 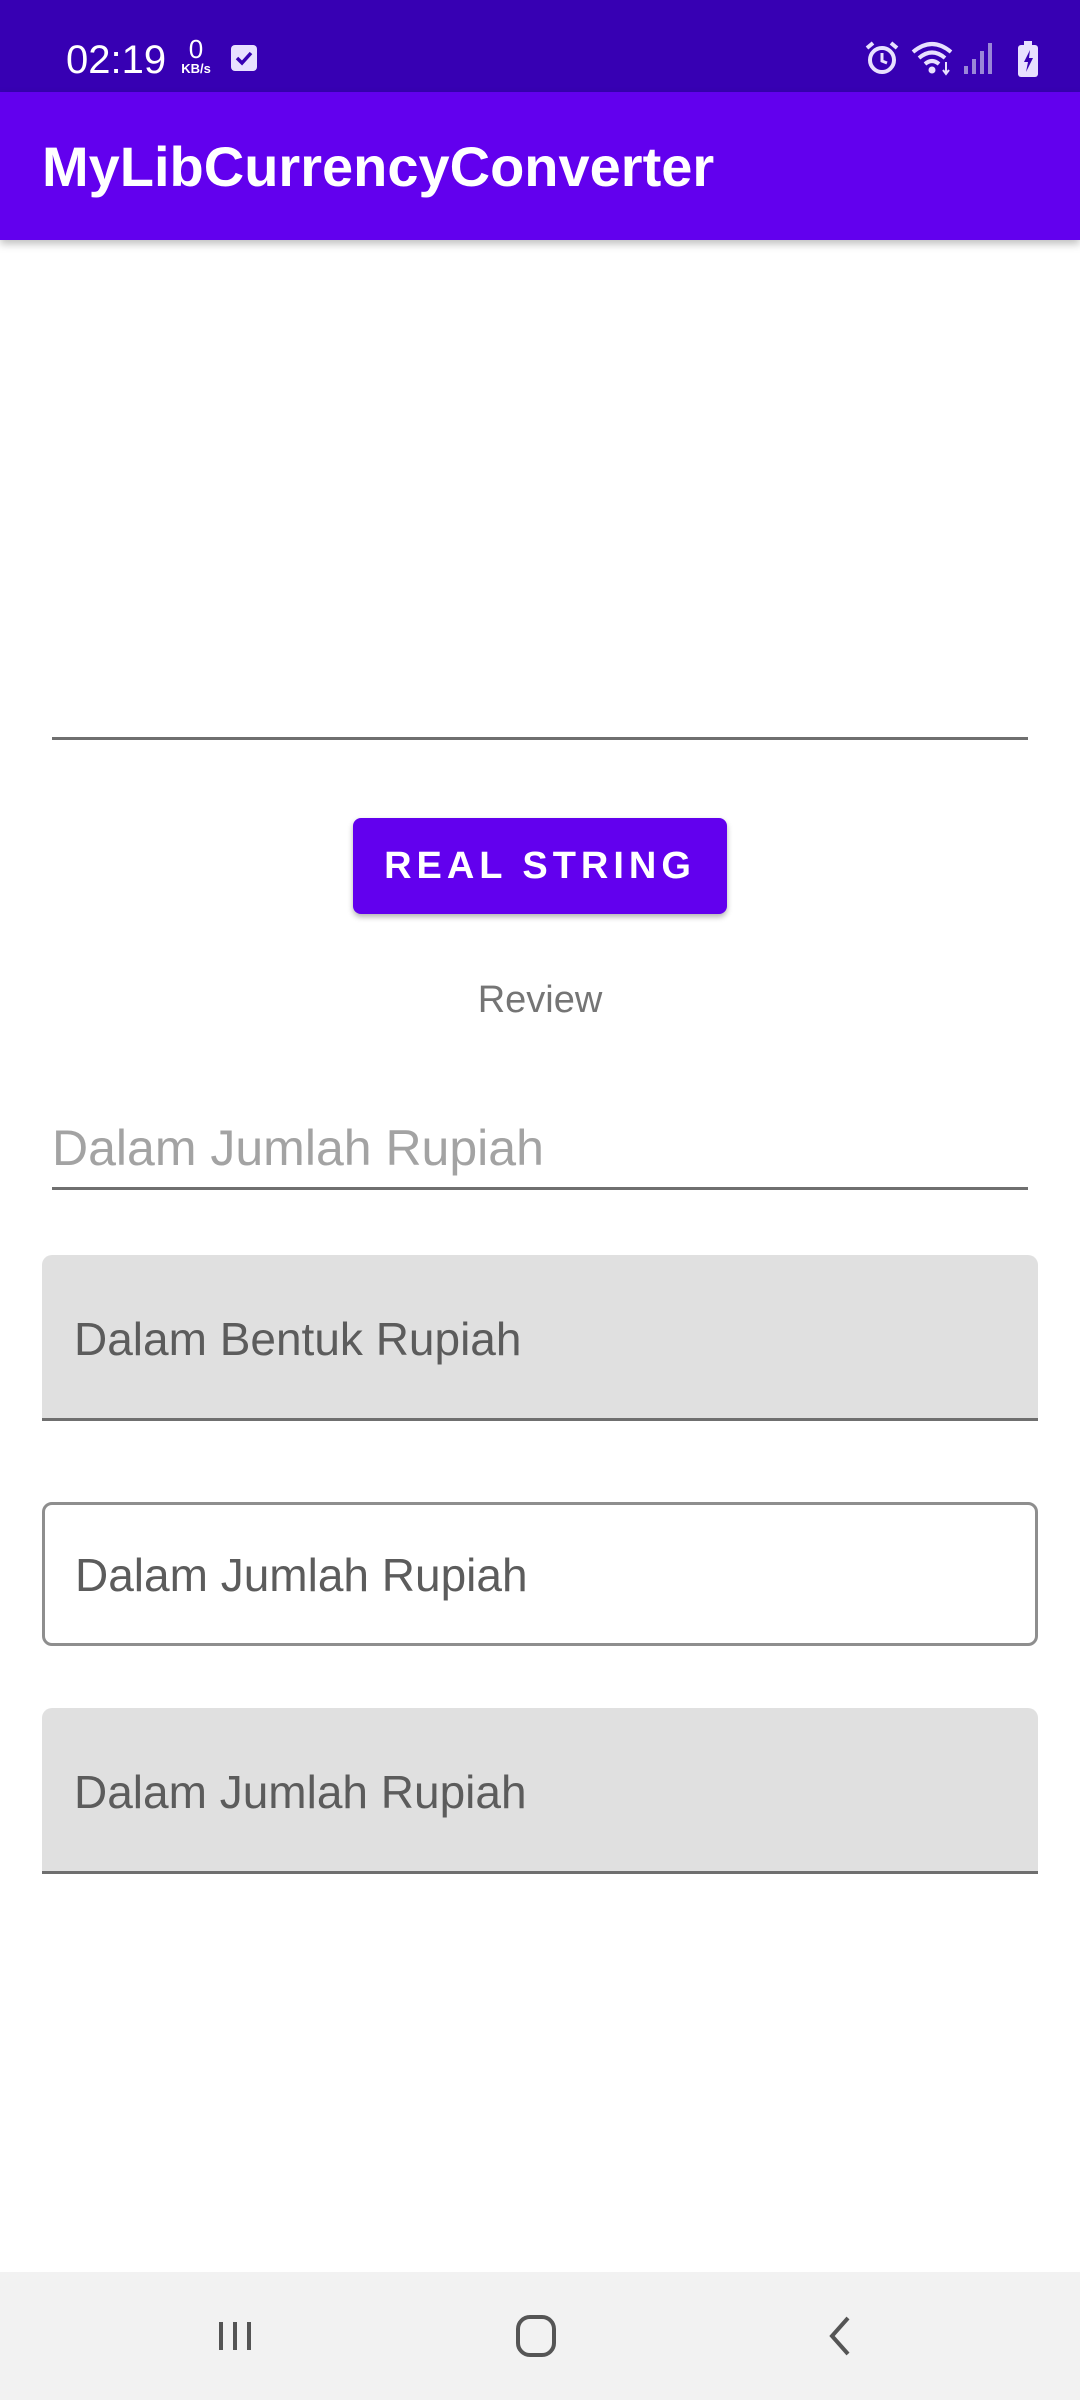 I want to click on navigation-bar, so click(x=540, y=2336).